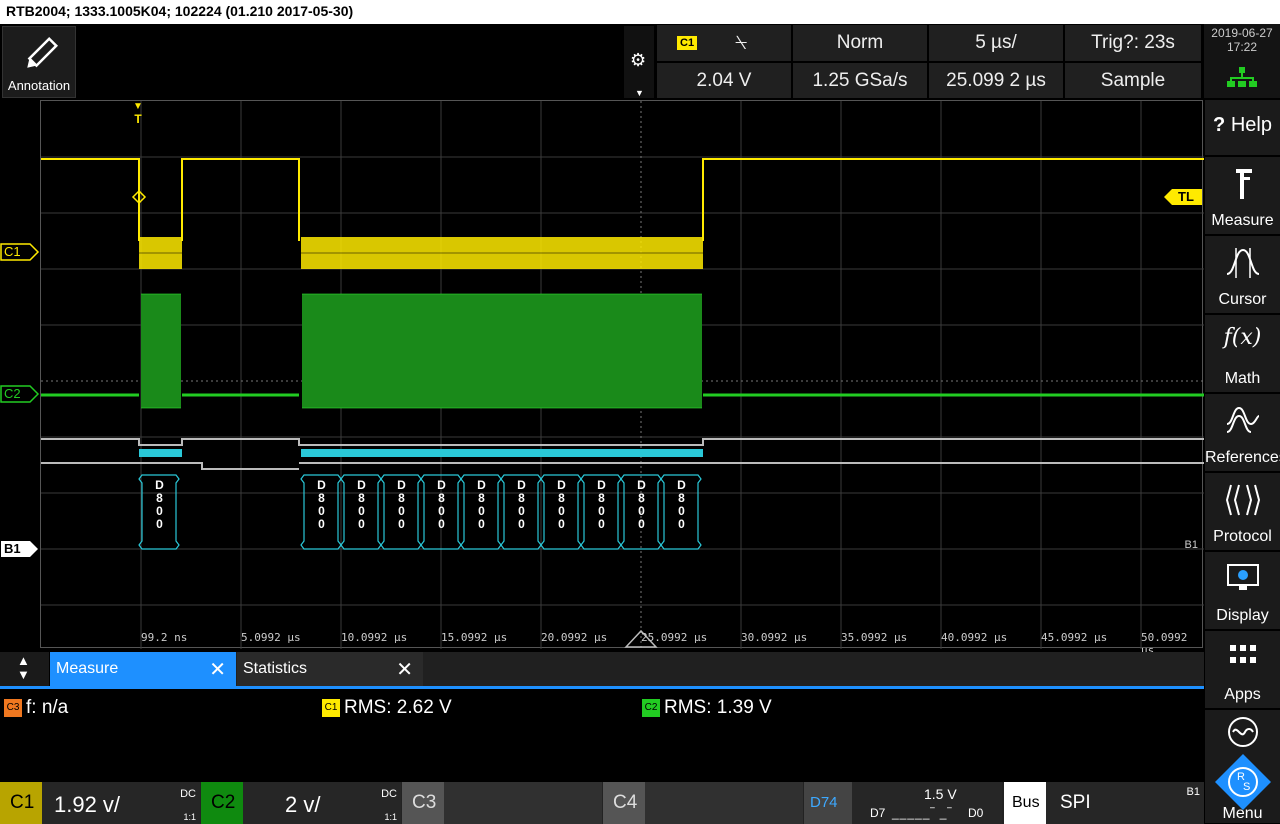  What do you see at coordinates (222, 803) in the screenshot?
I see `c2-channel-tab: C2` at bounding box center [222, 803].